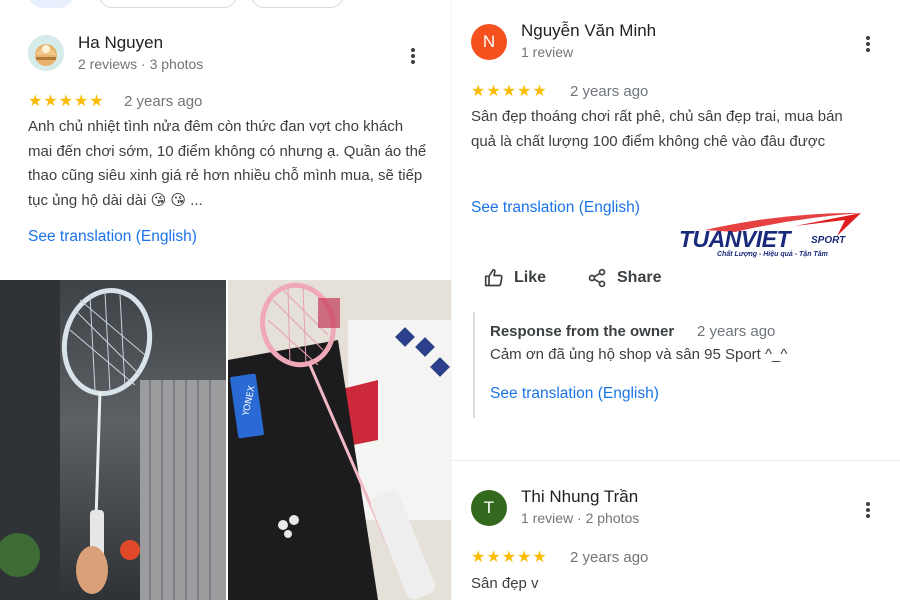 The width and height of the screenshot is (900, 600). I want to click on review-text: Sân đẹp v, so click(505, 583).